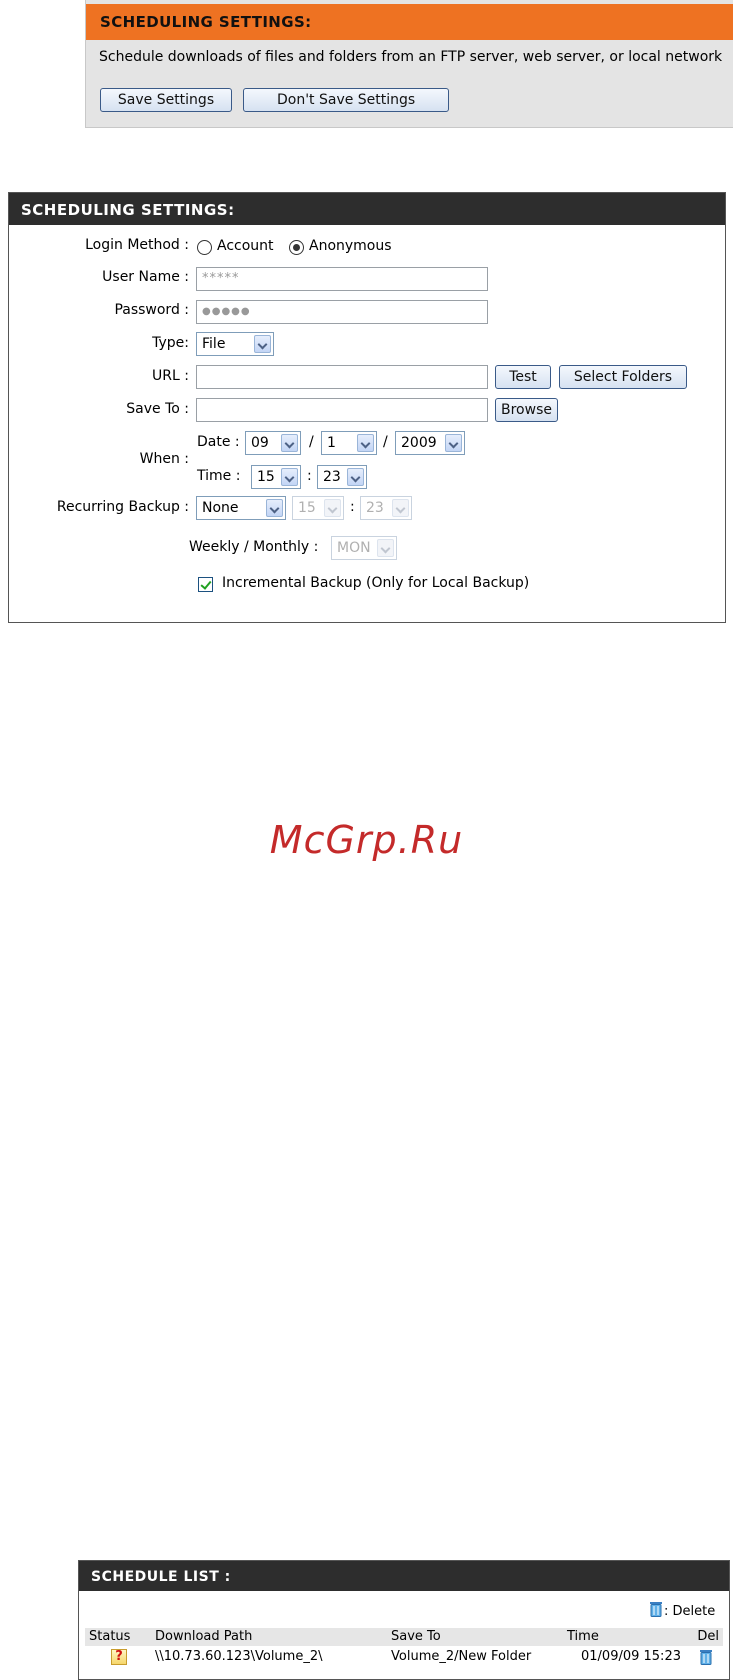 This screenshot has height=1680, width=733. What do you see at coordinates (266, 477) in the screenshot?
I see `time-hour-value: 15` at bounding box center [266, 477].